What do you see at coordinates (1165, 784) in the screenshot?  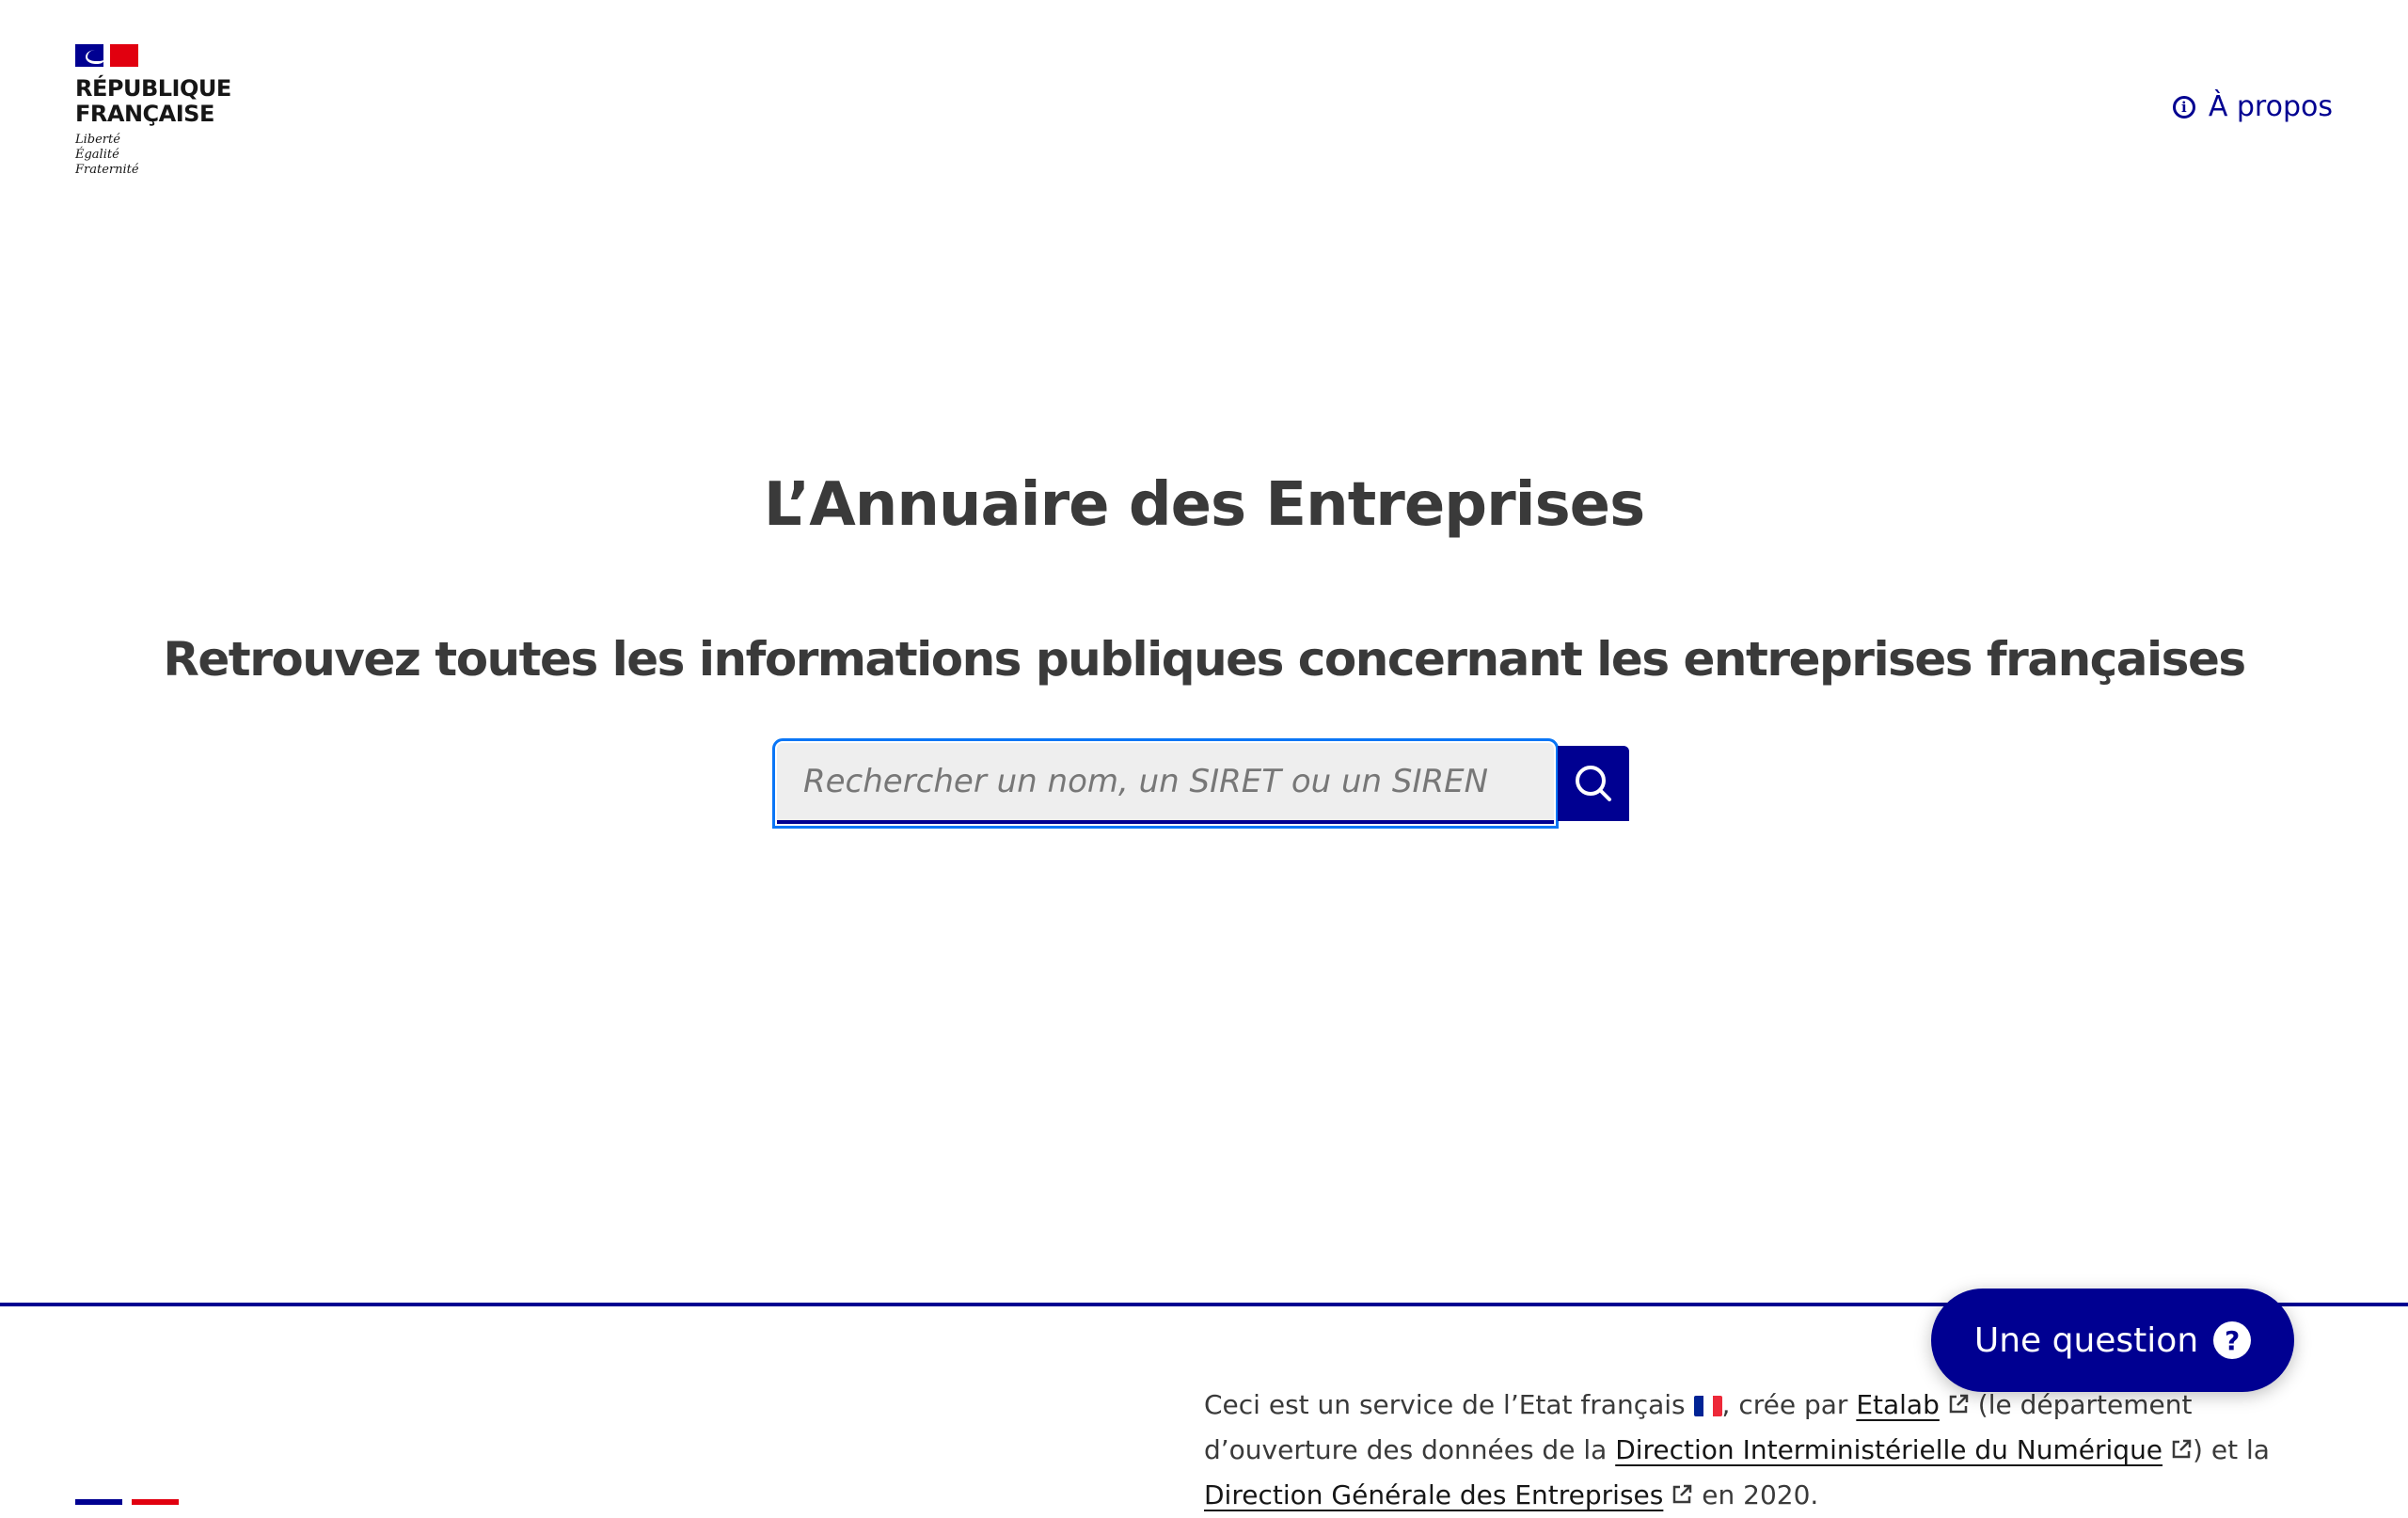 I see `search-input` at bounding box center [1165, 784].